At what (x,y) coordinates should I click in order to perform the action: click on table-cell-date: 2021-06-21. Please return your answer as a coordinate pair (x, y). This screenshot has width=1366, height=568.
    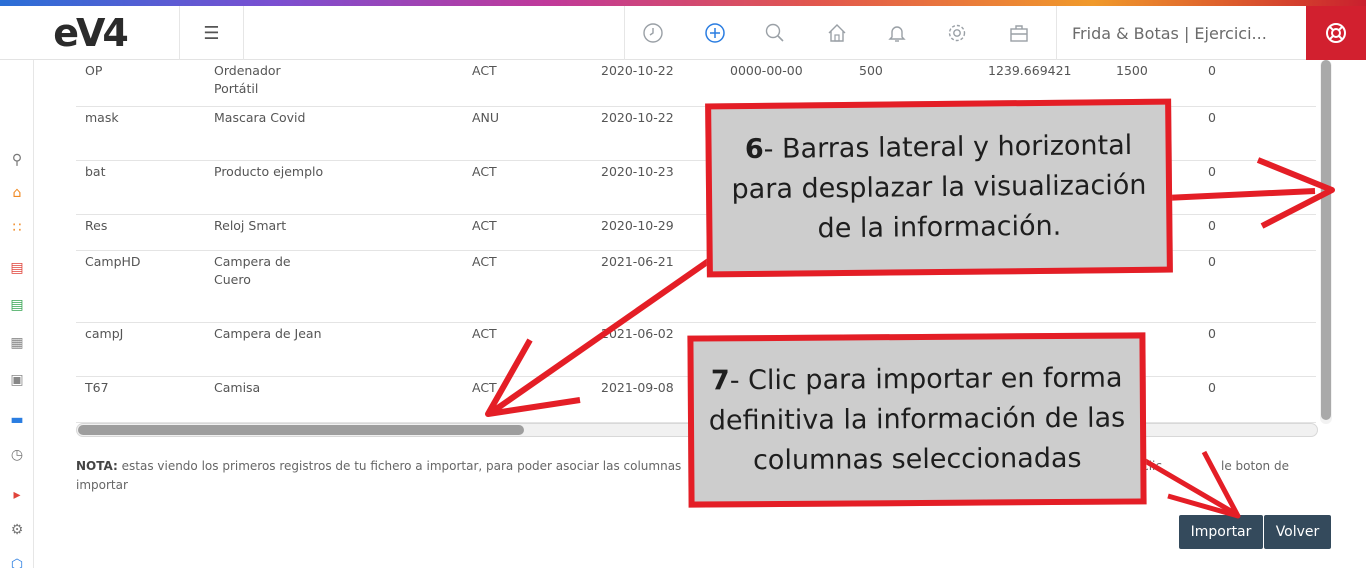
    Looking at the image, I should click on (637, 261).